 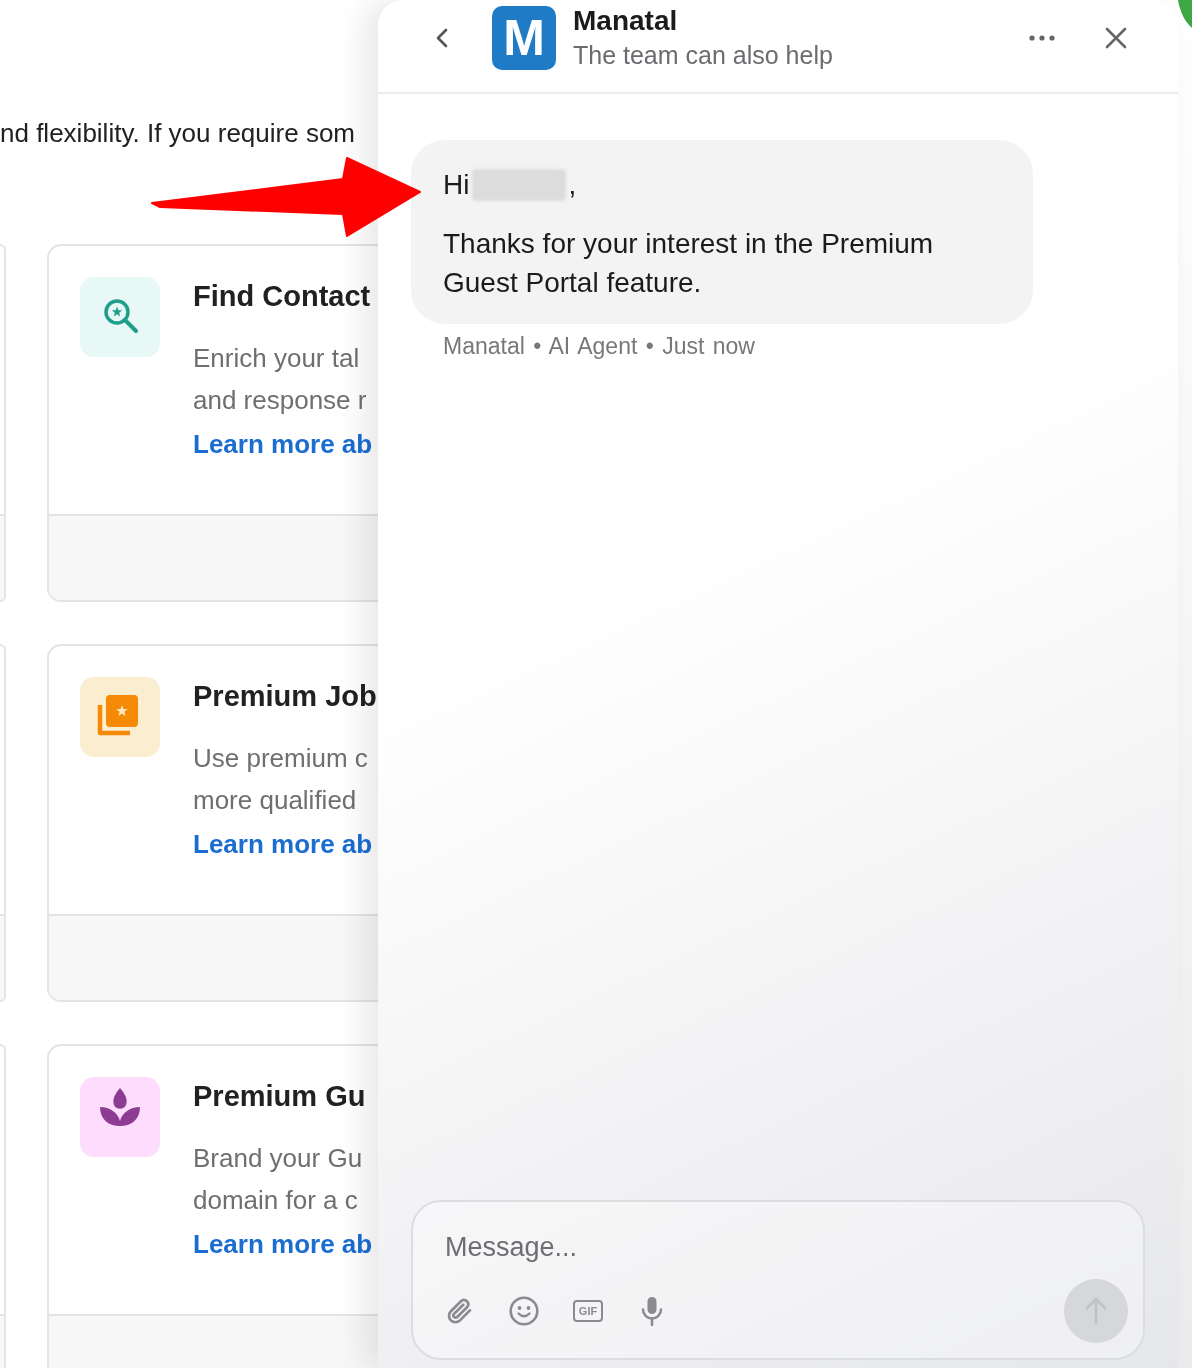 I want to click on back-button, so click(x=442, y=38).